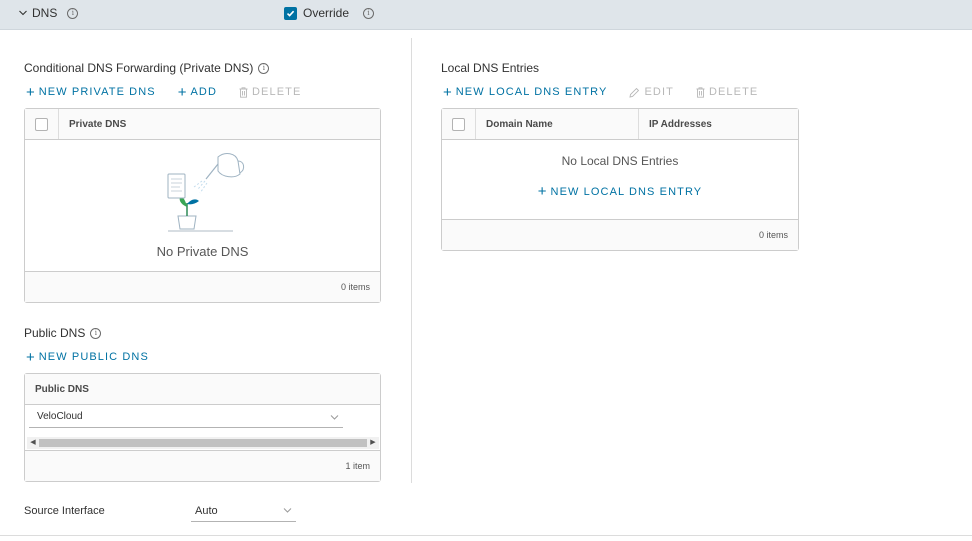 This screenshot has height=541, width=972. I want to click on column-header-domain-name: Domain Name, so click(557, 124).